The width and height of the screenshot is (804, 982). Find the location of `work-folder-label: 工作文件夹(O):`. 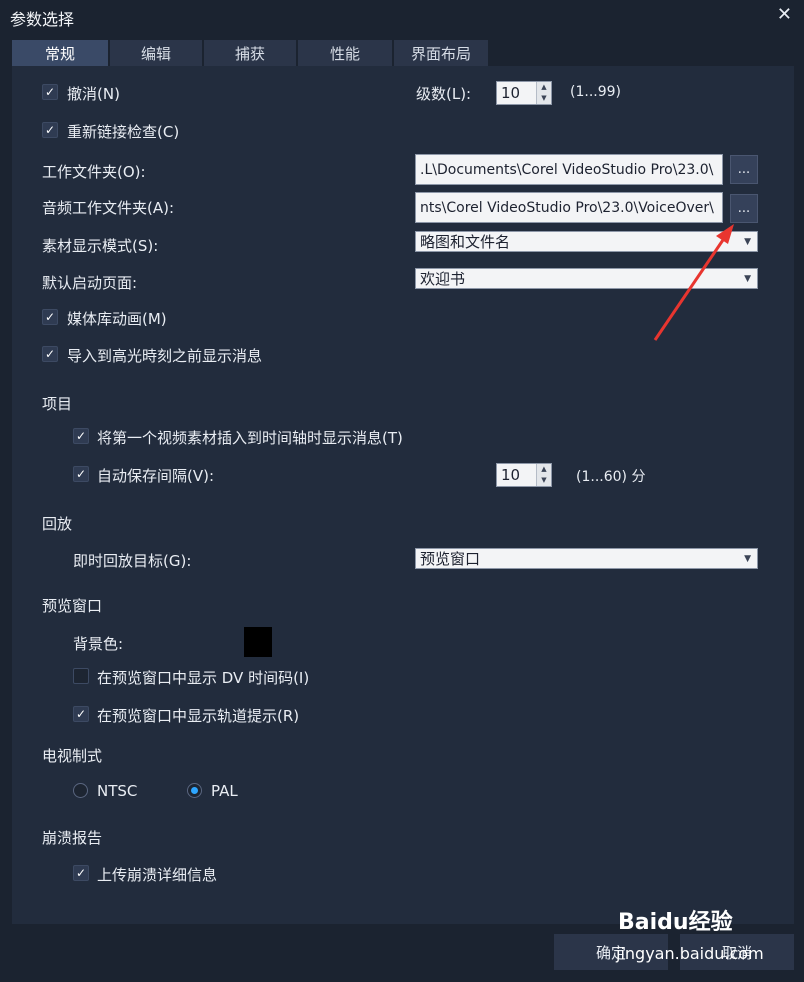

work-folder-label: 工作文件夹(O): is located at coordinates (94, 172).